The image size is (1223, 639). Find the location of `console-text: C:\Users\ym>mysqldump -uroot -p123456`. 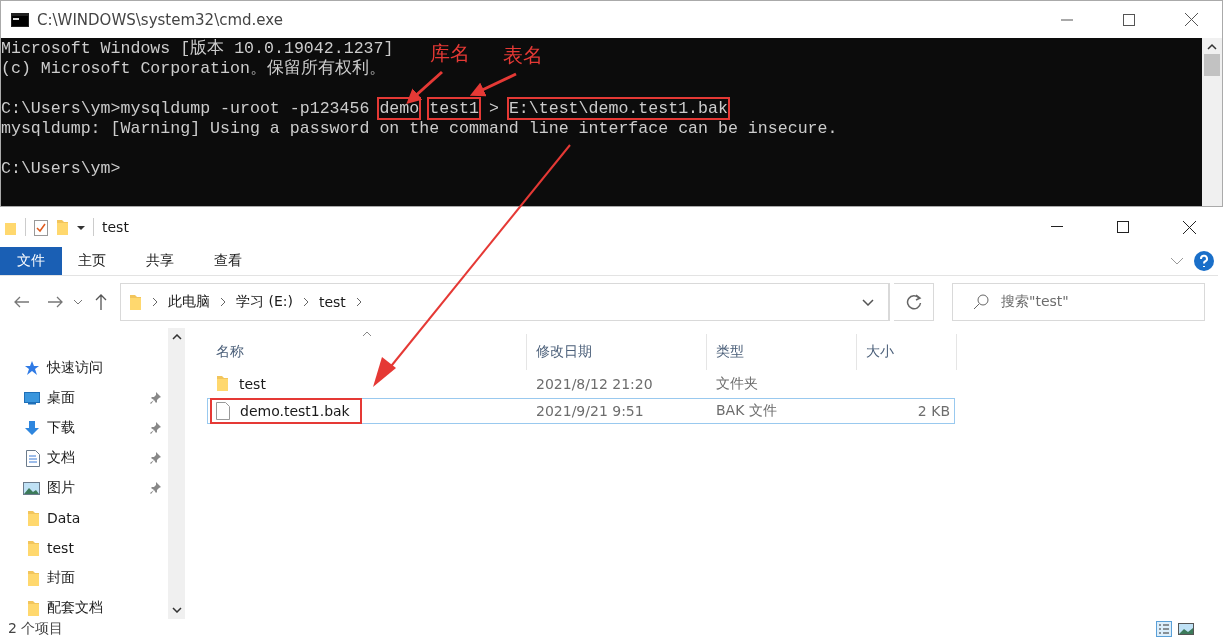

console-text: C:\Users\ym>mysqldump -uroot -p123456 is located at coordinates (185, 108).